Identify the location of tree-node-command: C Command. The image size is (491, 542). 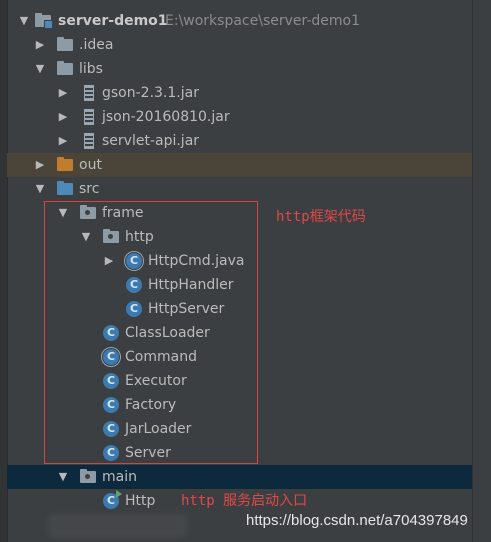
(239, 357).